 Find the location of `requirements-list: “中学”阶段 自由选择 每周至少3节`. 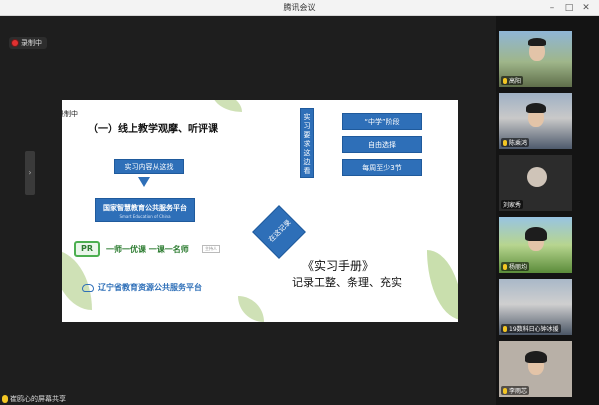

requirements-list: “中学”阶段 自由选择 每周至少3节 is located at coordinates (382, 147).